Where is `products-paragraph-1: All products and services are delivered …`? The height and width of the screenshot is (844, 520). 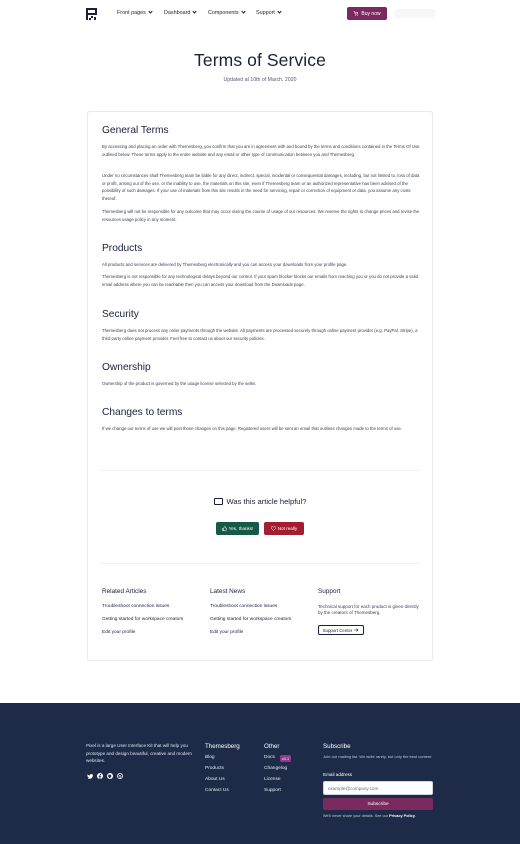 products-paragraph-1: All products and services are delivered … is located at coordinates (225, 264).